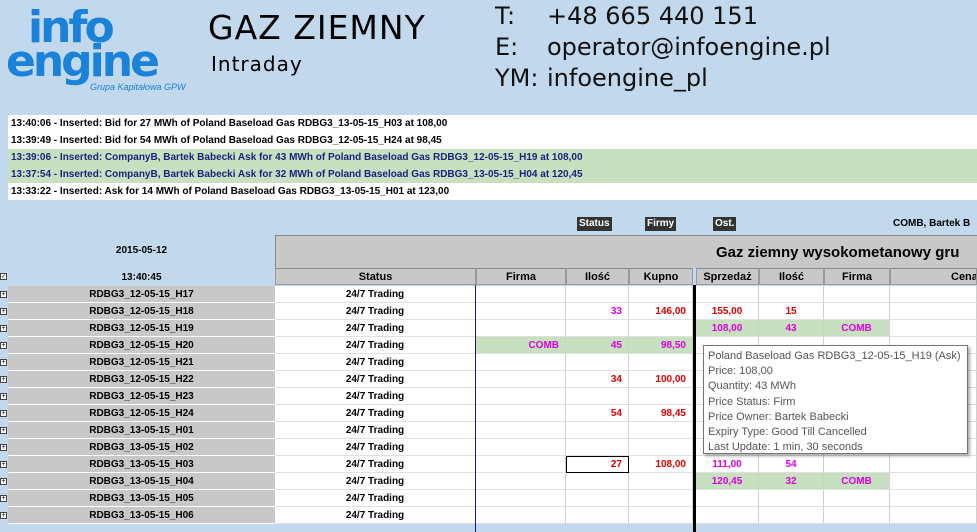 Image resolution: width=977 pixels, height=532 pixels. Describe the element at coordinates (597, 464) in the screenshot. I see `cell-ilosc-bid: 27` at that location.